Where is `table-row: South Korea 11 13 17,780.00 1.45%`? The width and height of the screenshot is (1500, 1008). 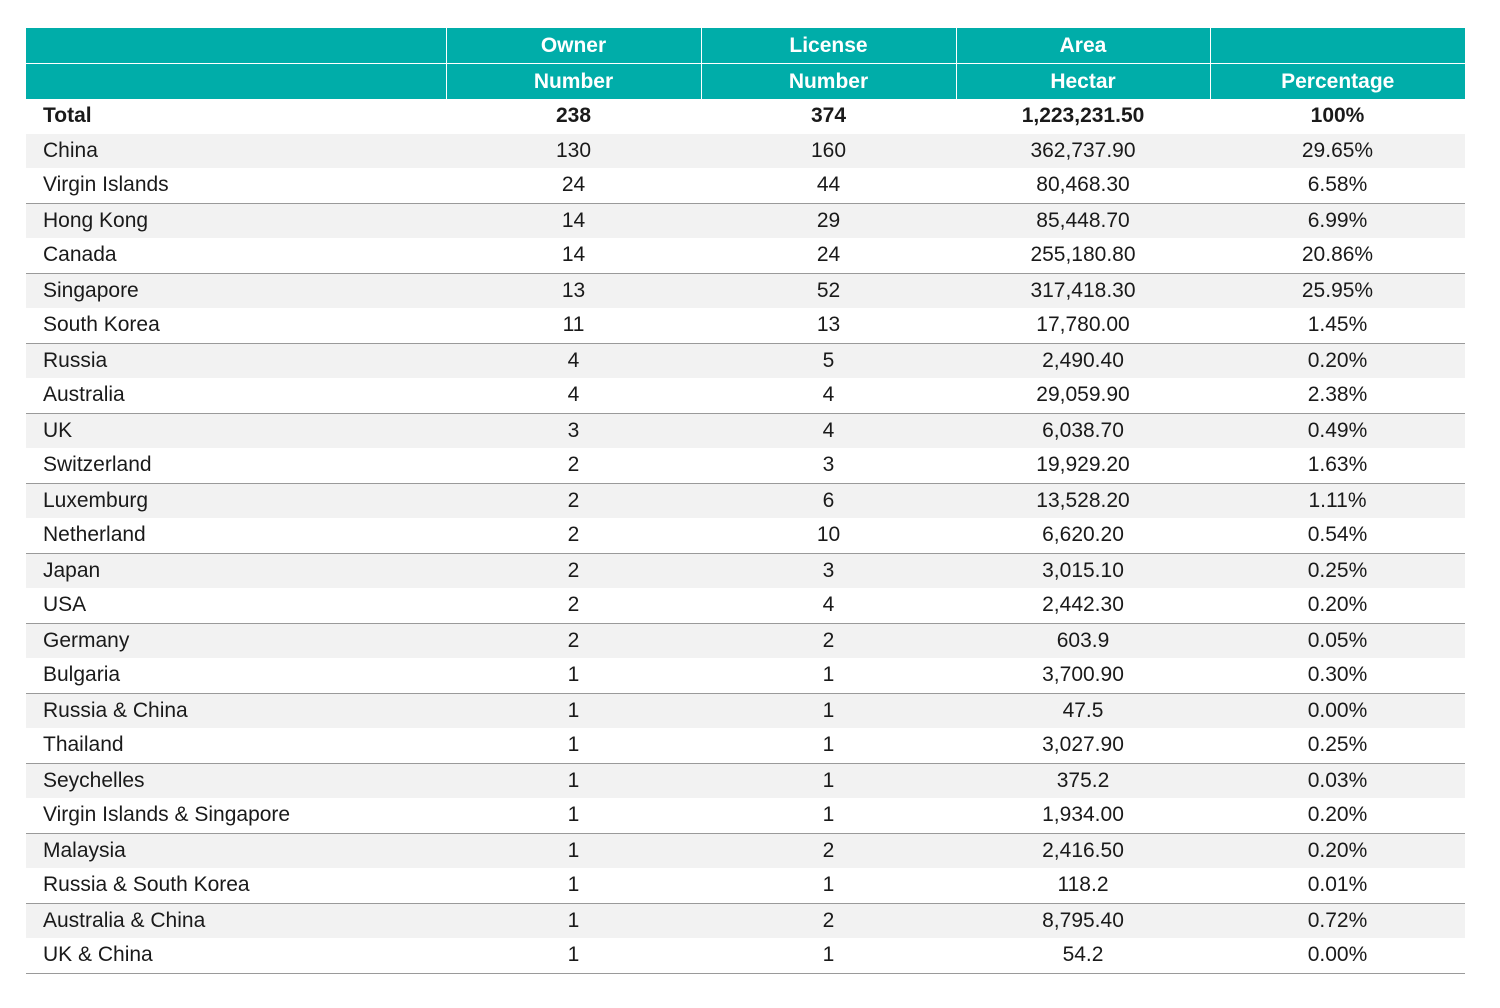 table-row: South Korea 11 13 17,780.00 1.45% is located at coordinates (745, 326).